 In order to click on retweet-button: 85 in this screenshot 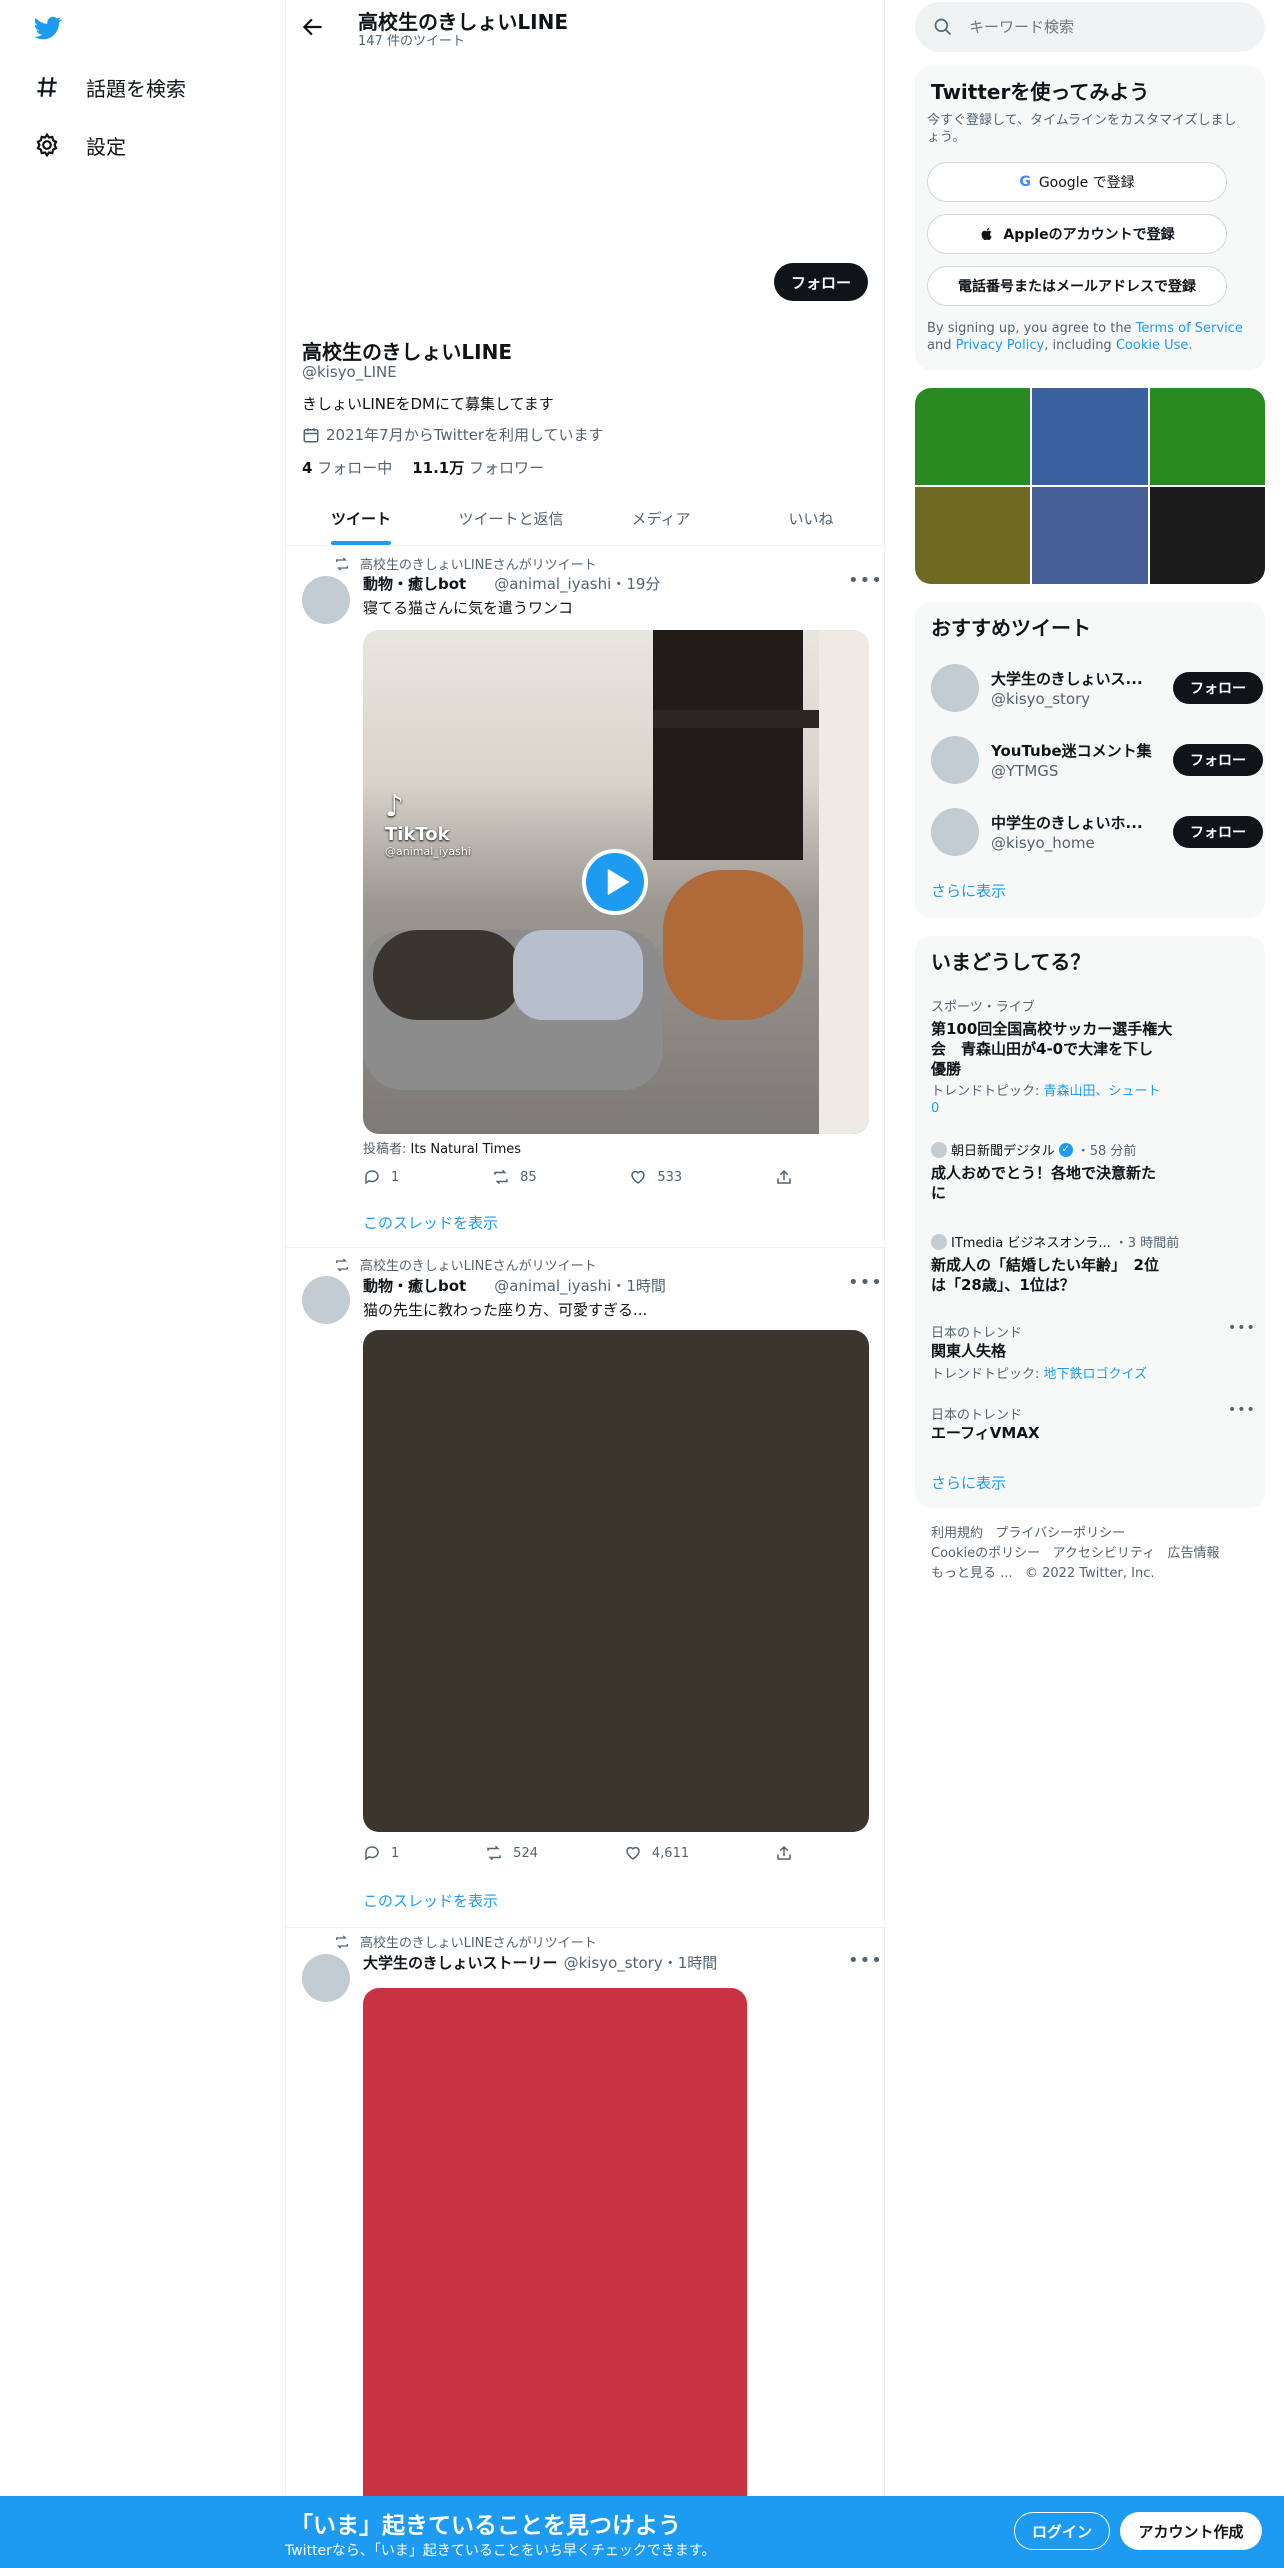, I will do `click(514, 1177)`.